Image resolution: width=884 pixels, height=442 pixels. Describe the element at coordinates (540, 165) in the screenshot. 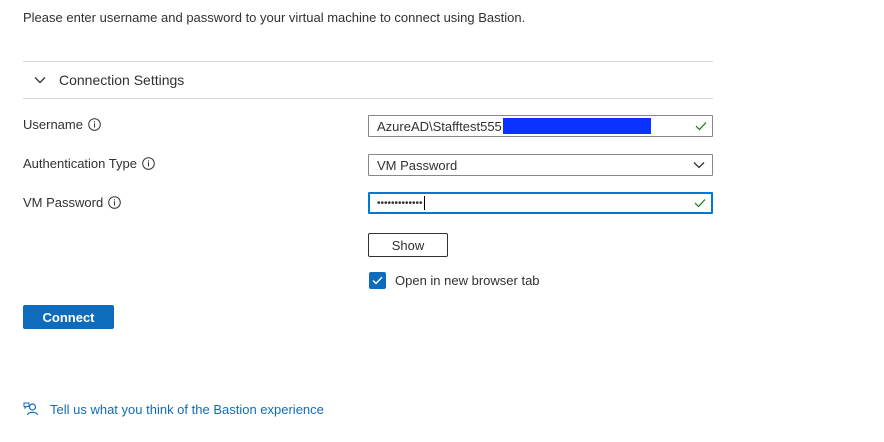

I see `auth-type-dropdown: VM Password` at that location.